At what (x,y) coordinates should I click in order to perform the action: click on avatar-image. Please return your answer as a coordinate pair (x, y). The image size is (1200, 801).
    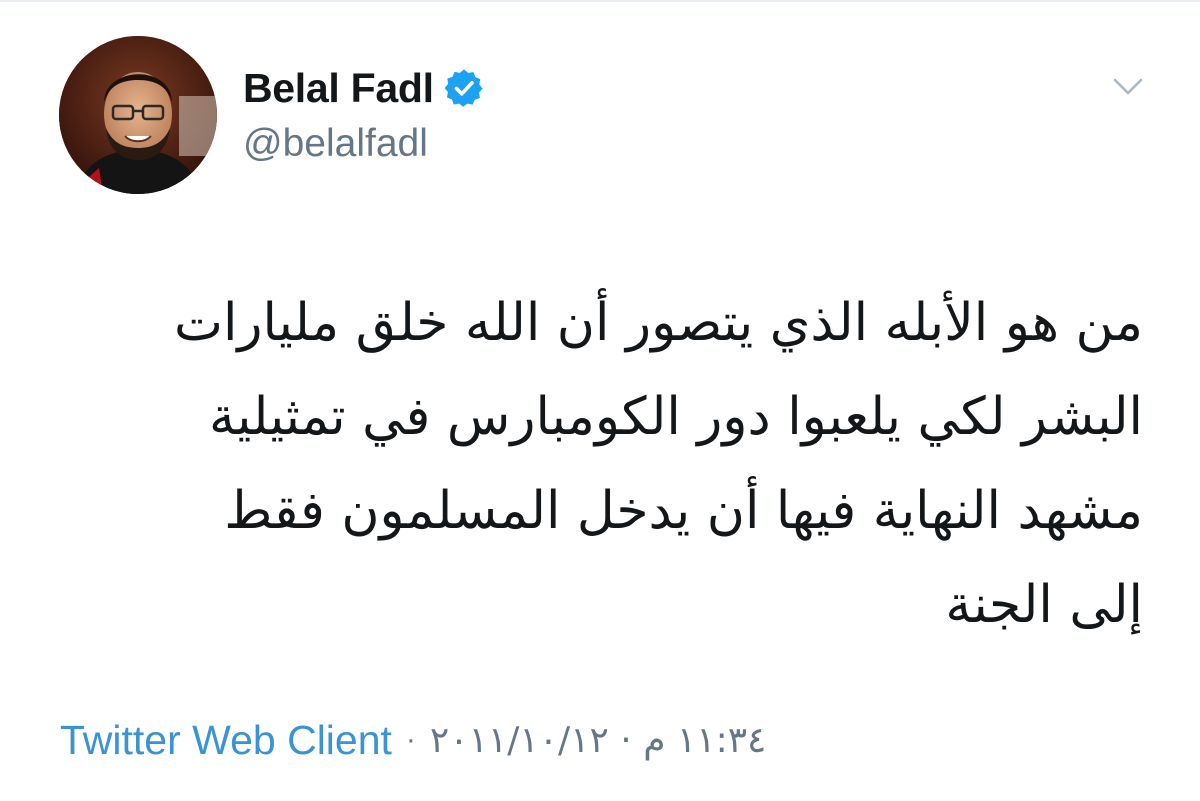
    Looking at the image, I should click on (138, 115).